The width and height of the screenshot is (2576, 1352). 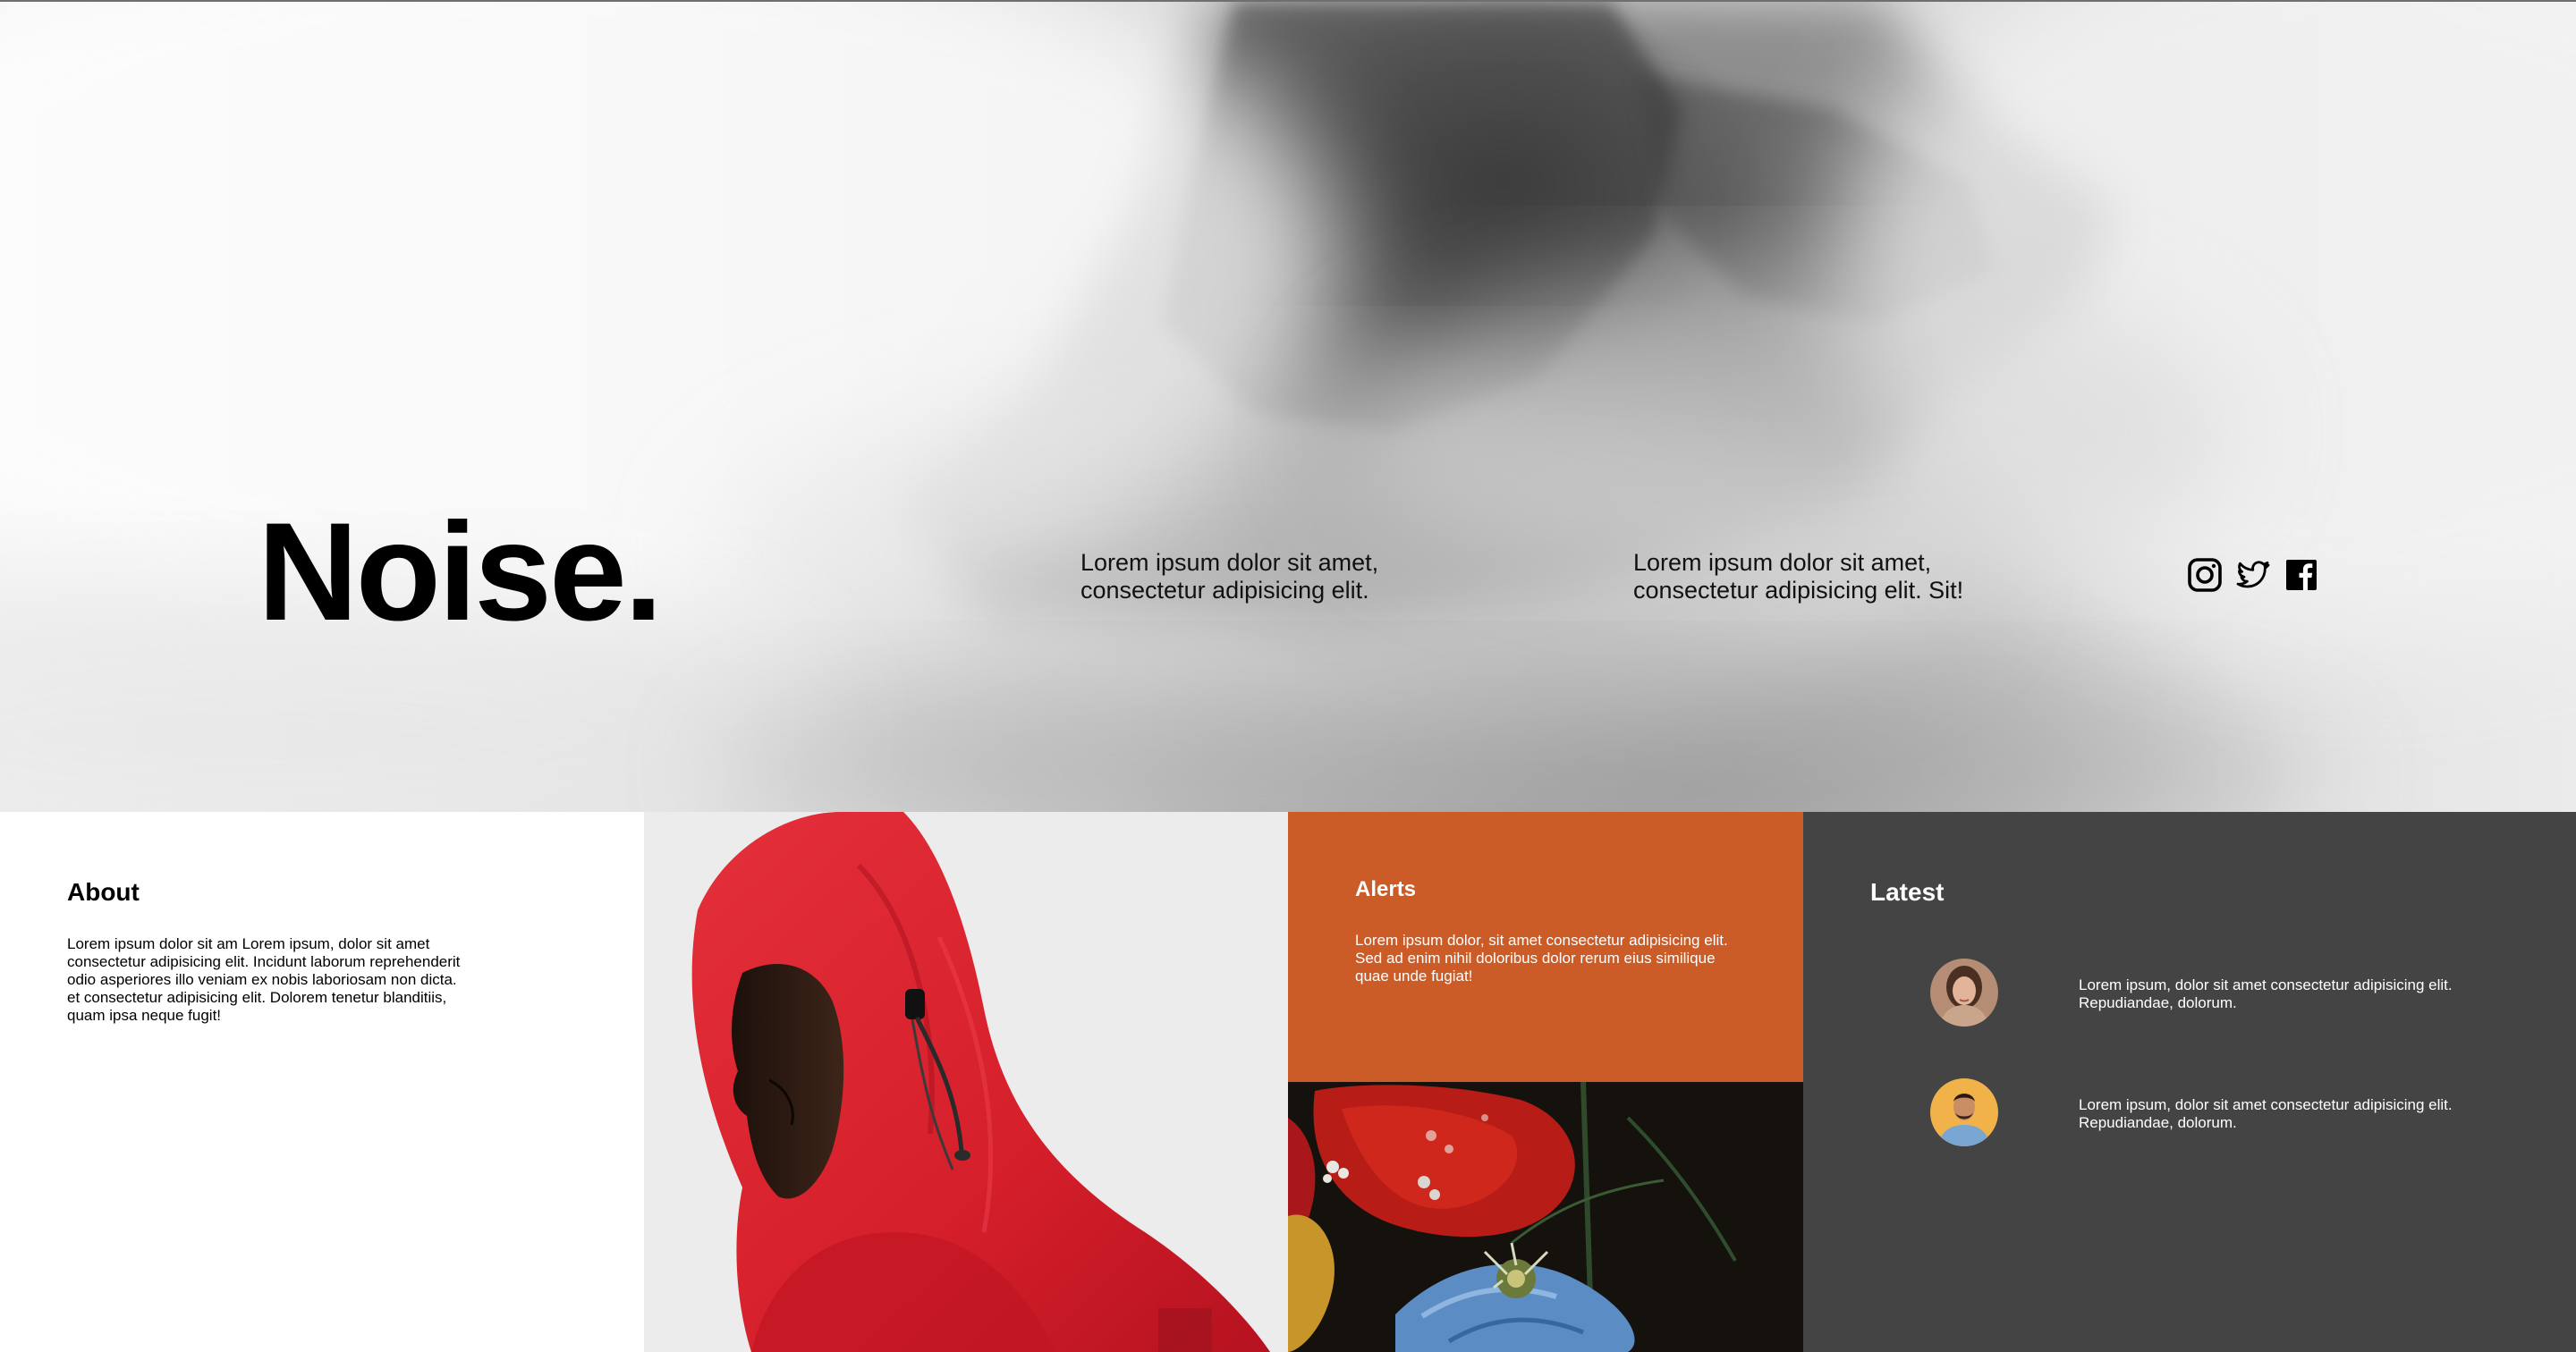 I want to click on social-links, so click(x=2253, y=575).